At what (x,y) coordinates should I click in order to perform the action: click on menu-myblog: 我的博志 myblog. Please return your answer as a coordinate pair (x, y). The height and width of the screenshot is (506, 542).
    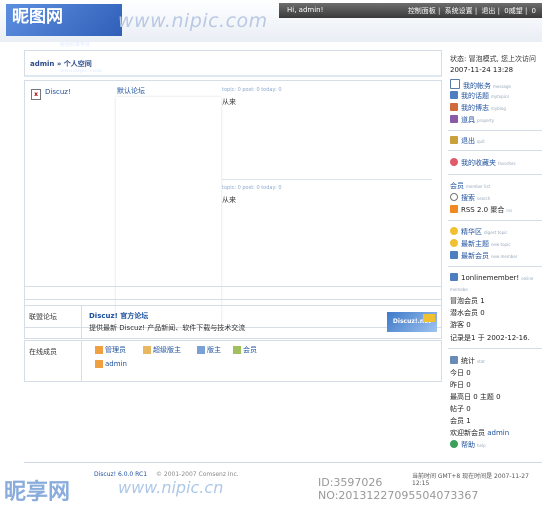
    Looking at the image, I should click on (478, 108).